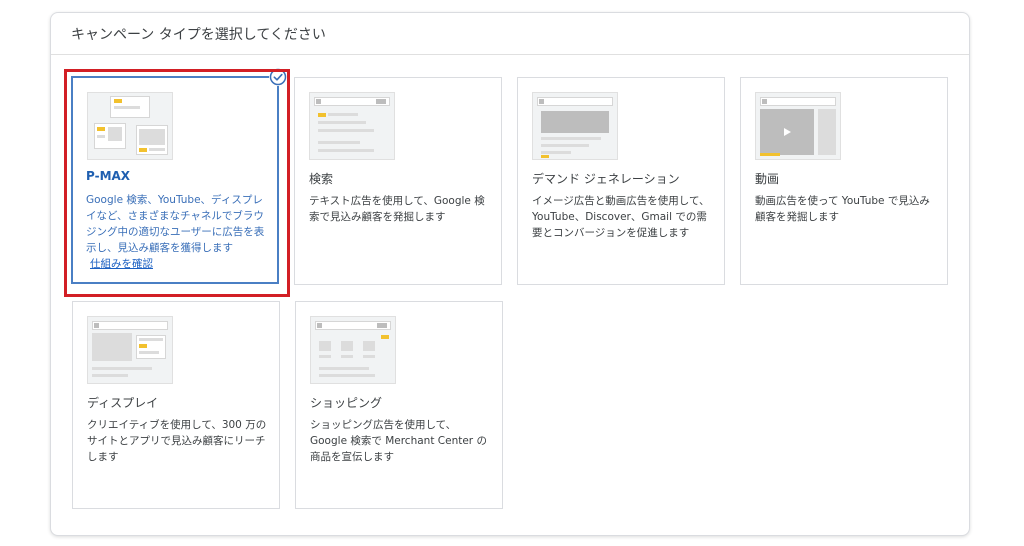  Describe the element at coordinates (398, 181) in the screenshot. I see `campaign-card-search: 検索 テキスト広告を使用して、Google 検索で見込み顧客を発掘します` at that location.